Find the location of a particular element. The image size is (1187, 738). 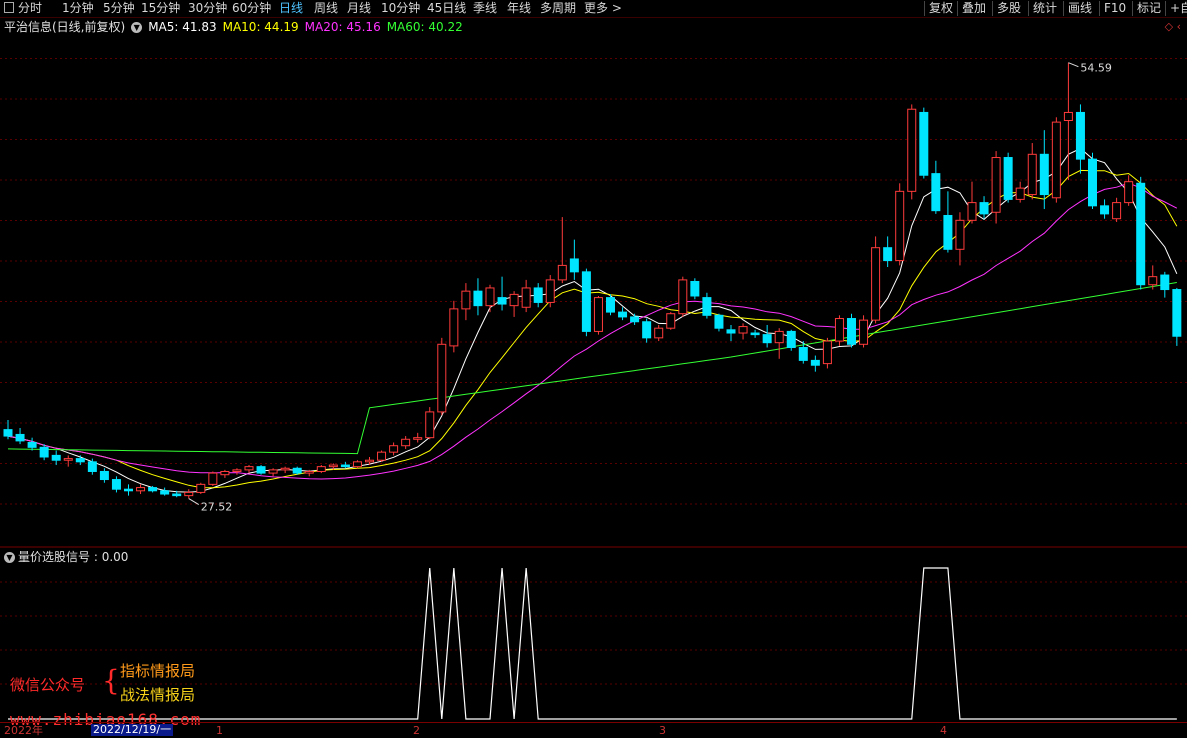

brace-icon: { is located at coordinates (111, 680).